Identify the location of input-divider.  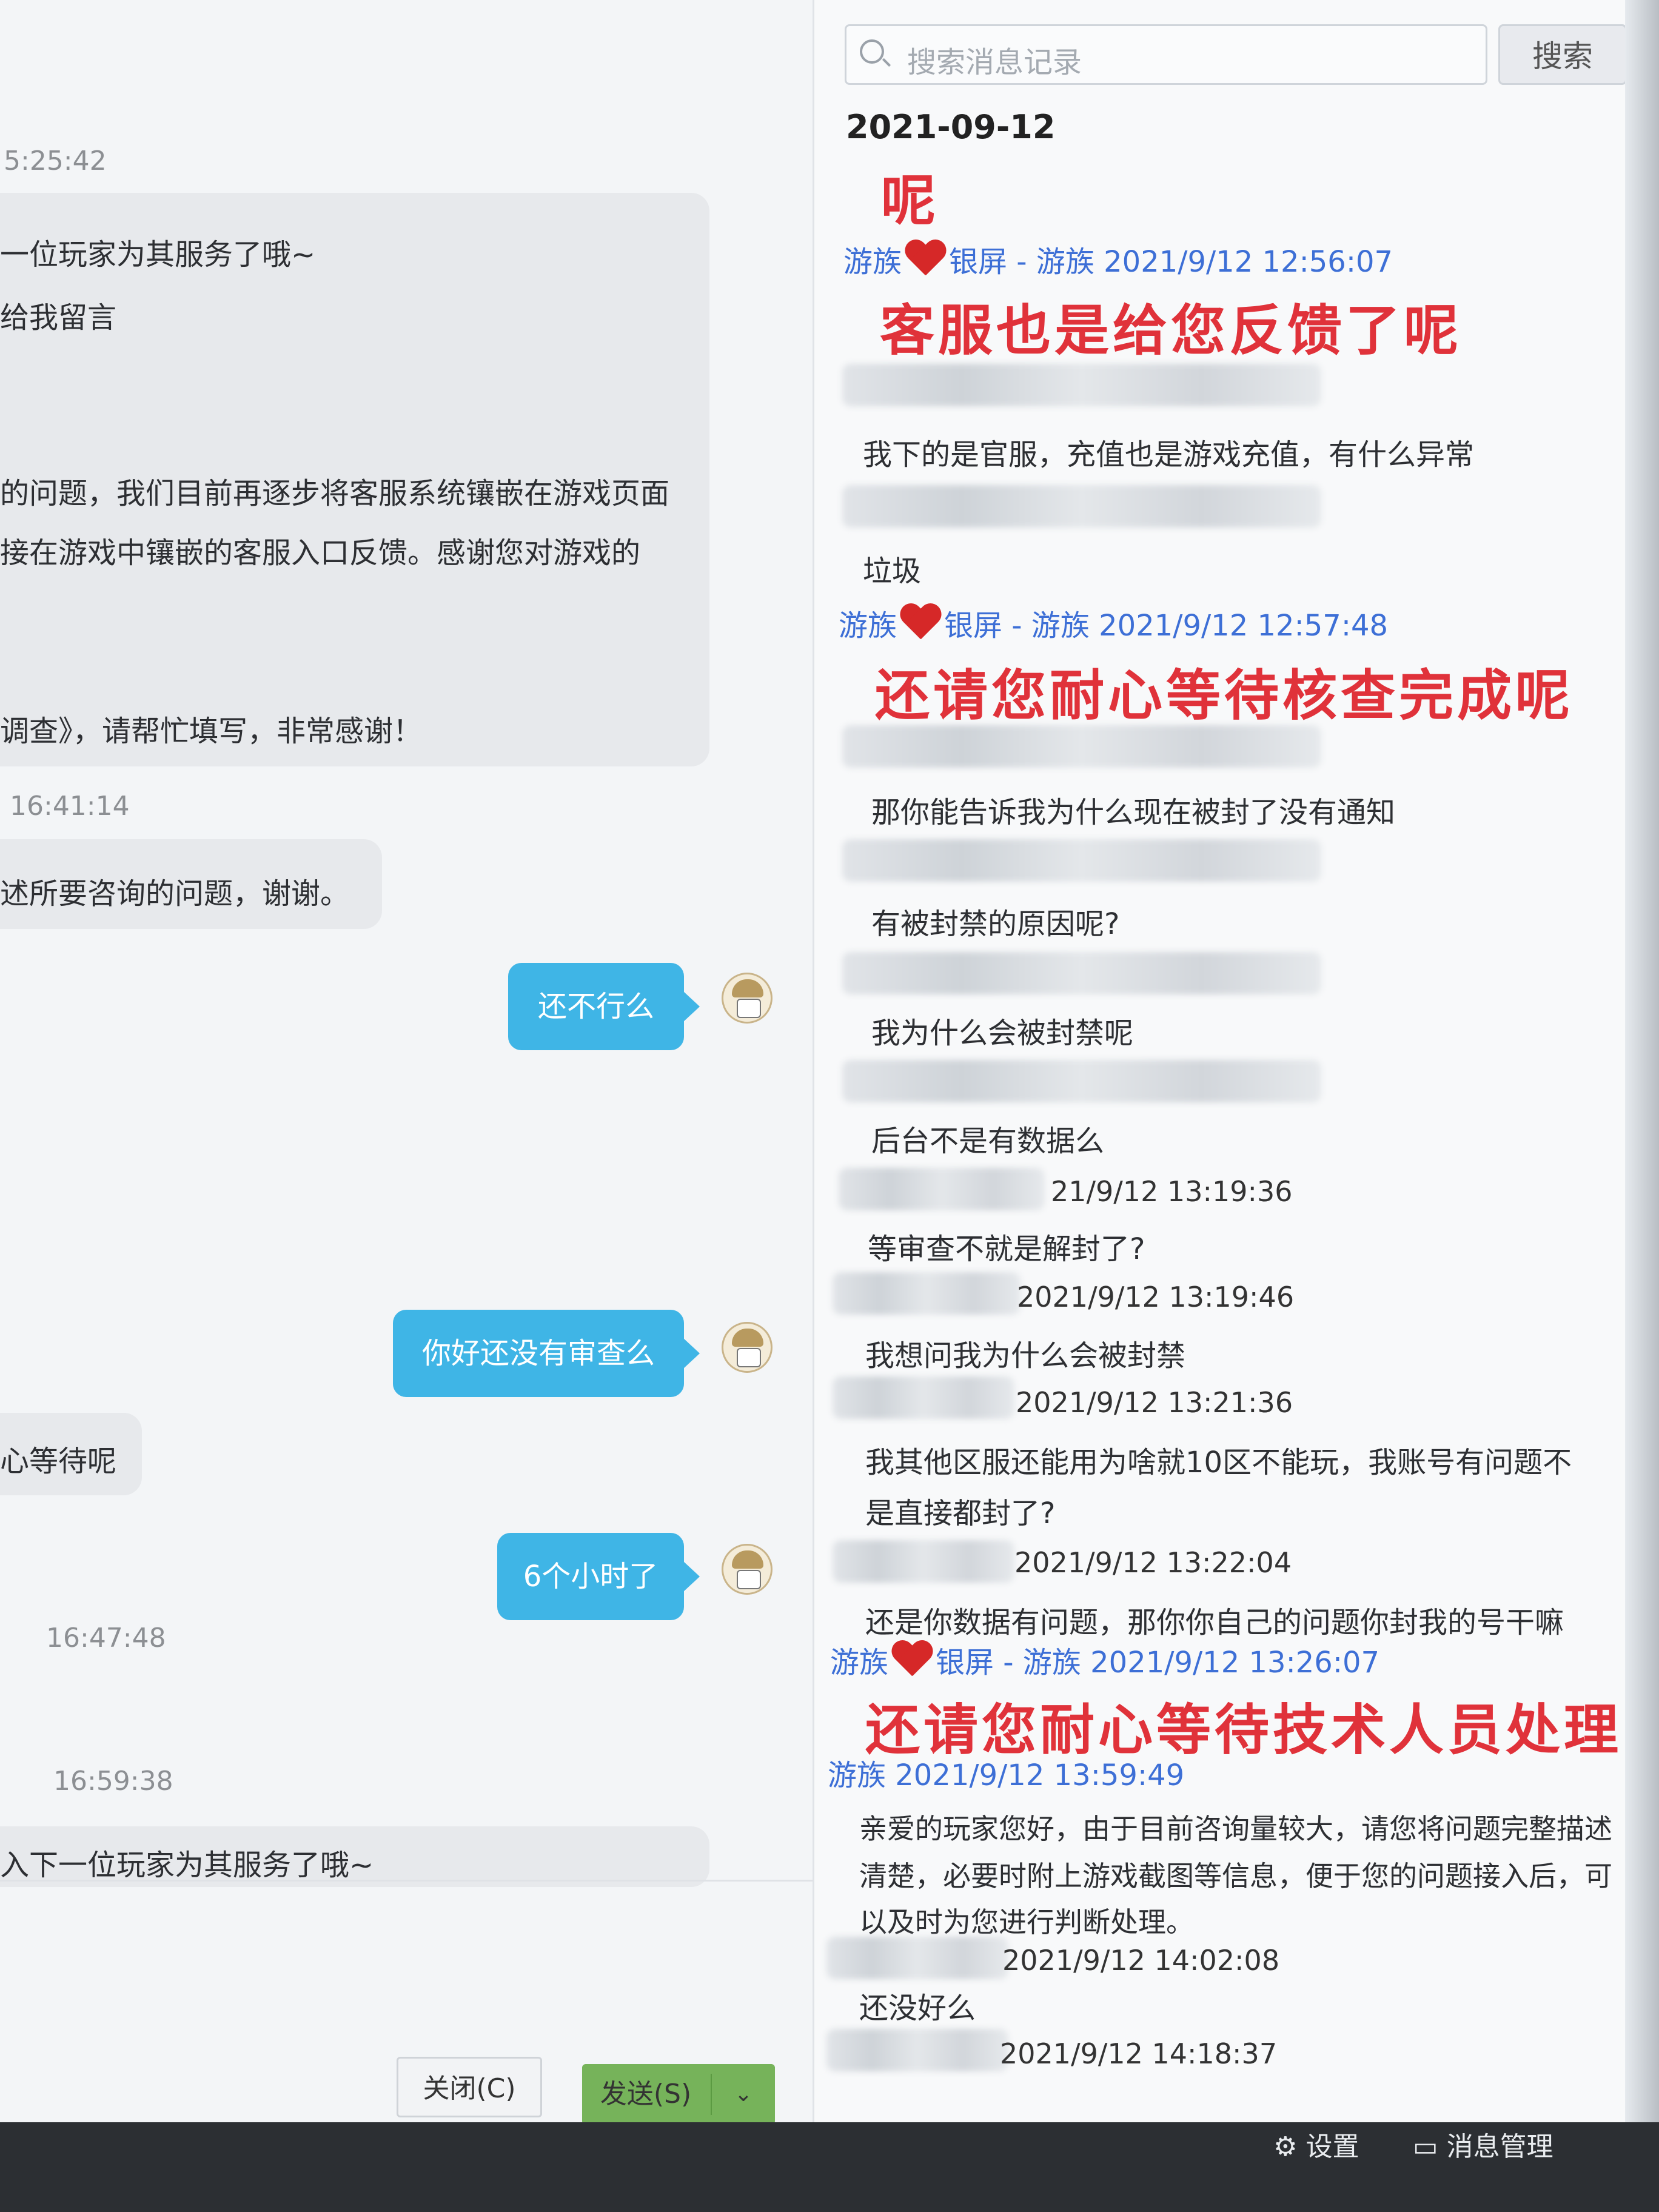
(406, 1881).